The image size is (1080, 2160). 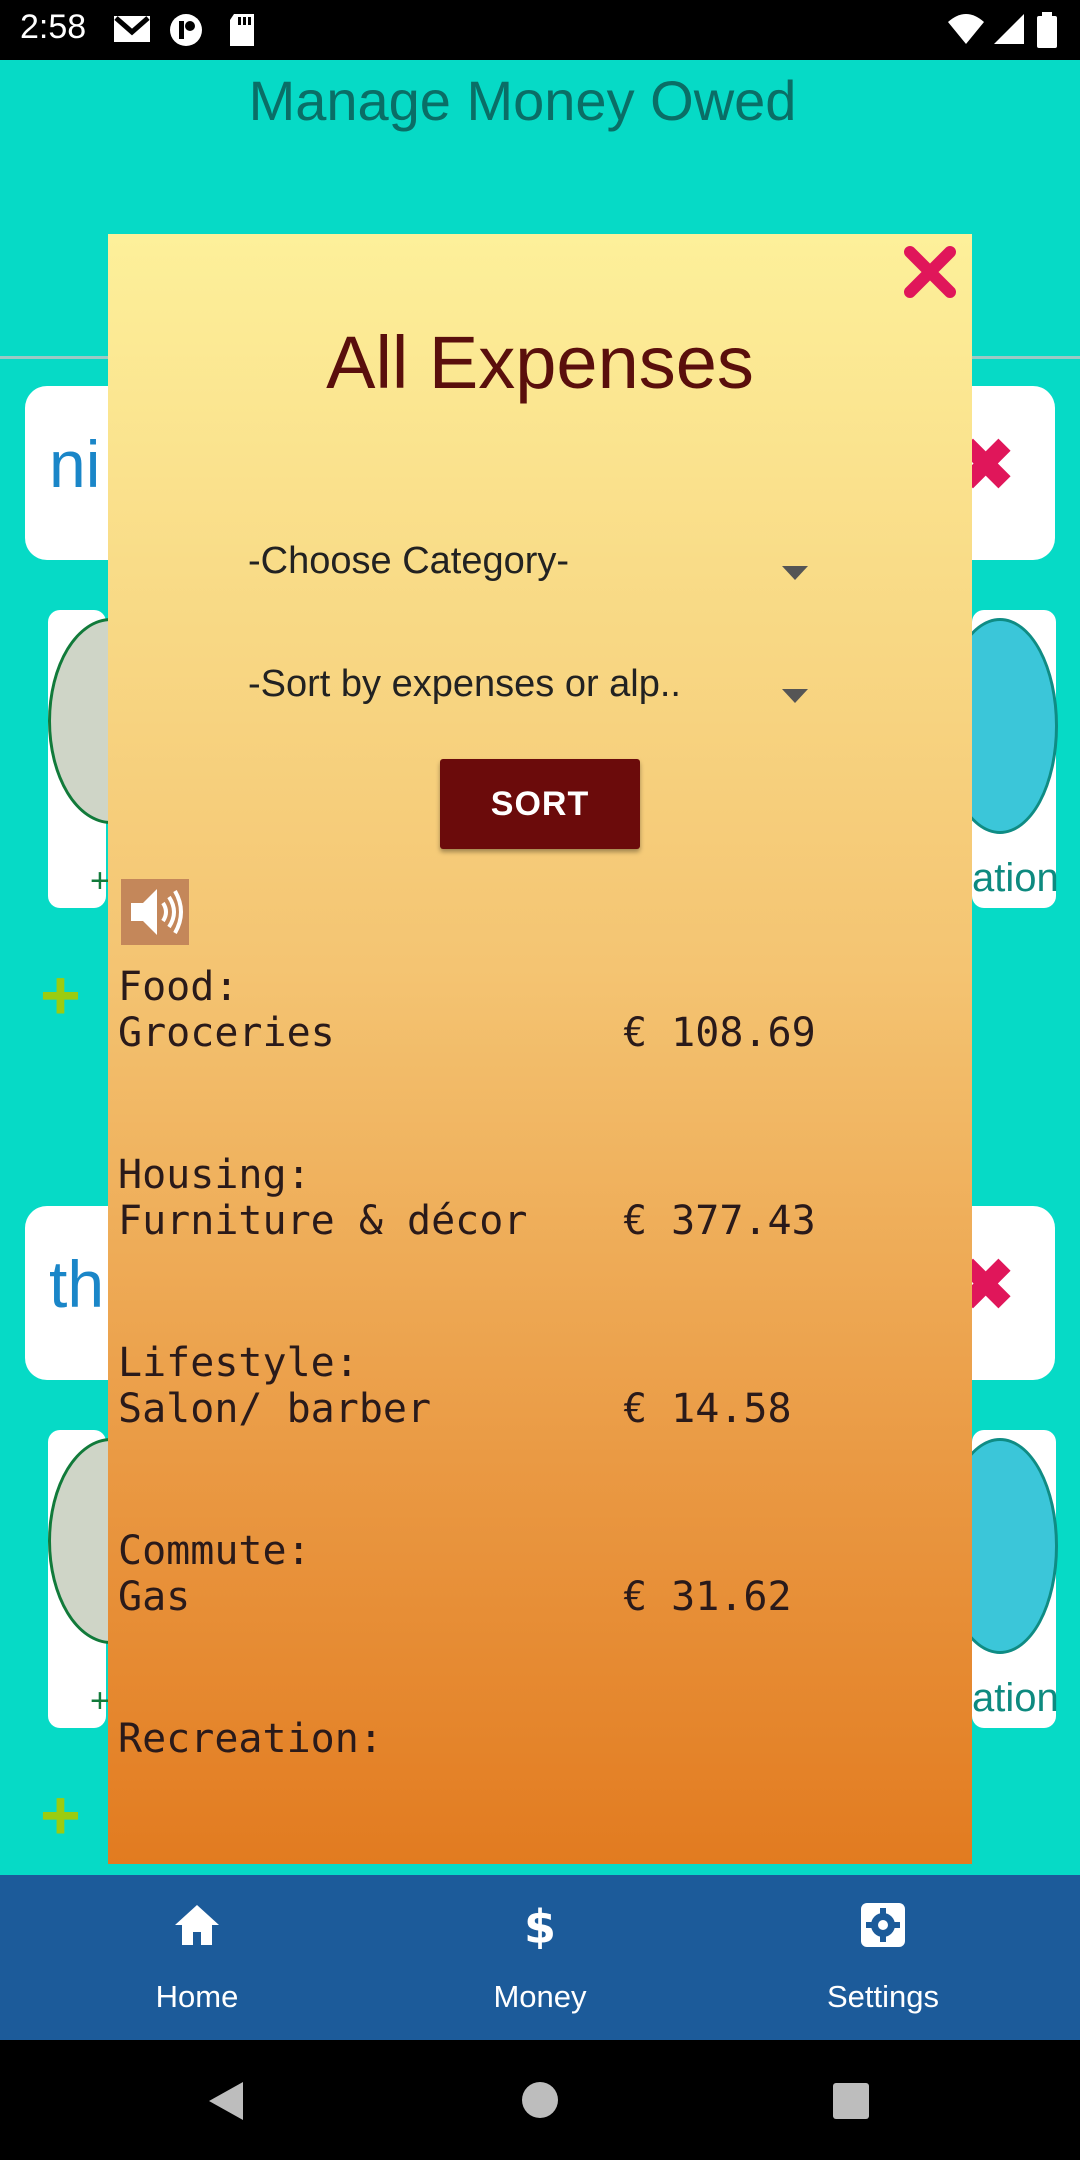 What do you see at coordinates (707, 1409) in the screenshot?
I see `expense-amount: € 14.58` at bounding box center [707, 1409].